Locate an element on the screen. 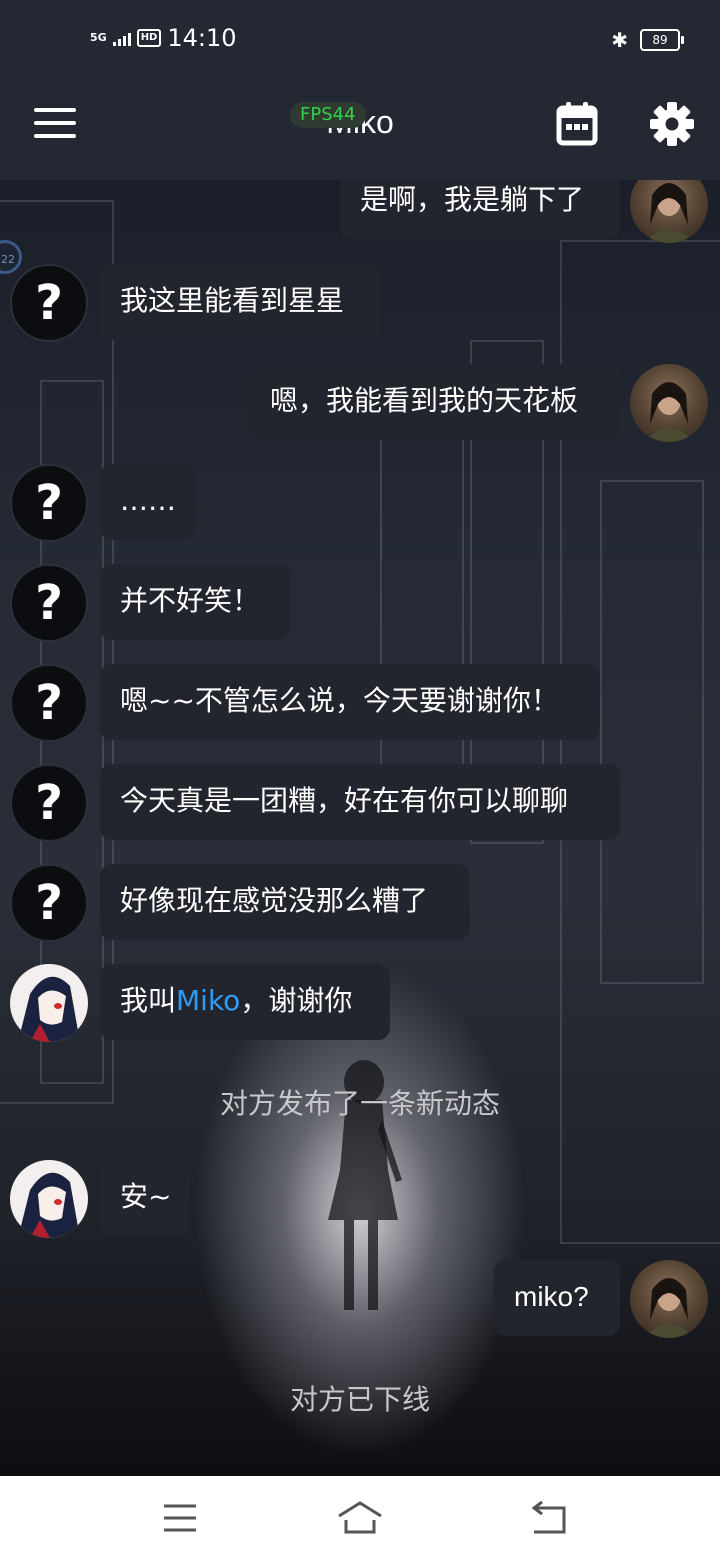 The height and width of the screenshot is (1560, 720). signal-icon is located at coordinates (121, 38).